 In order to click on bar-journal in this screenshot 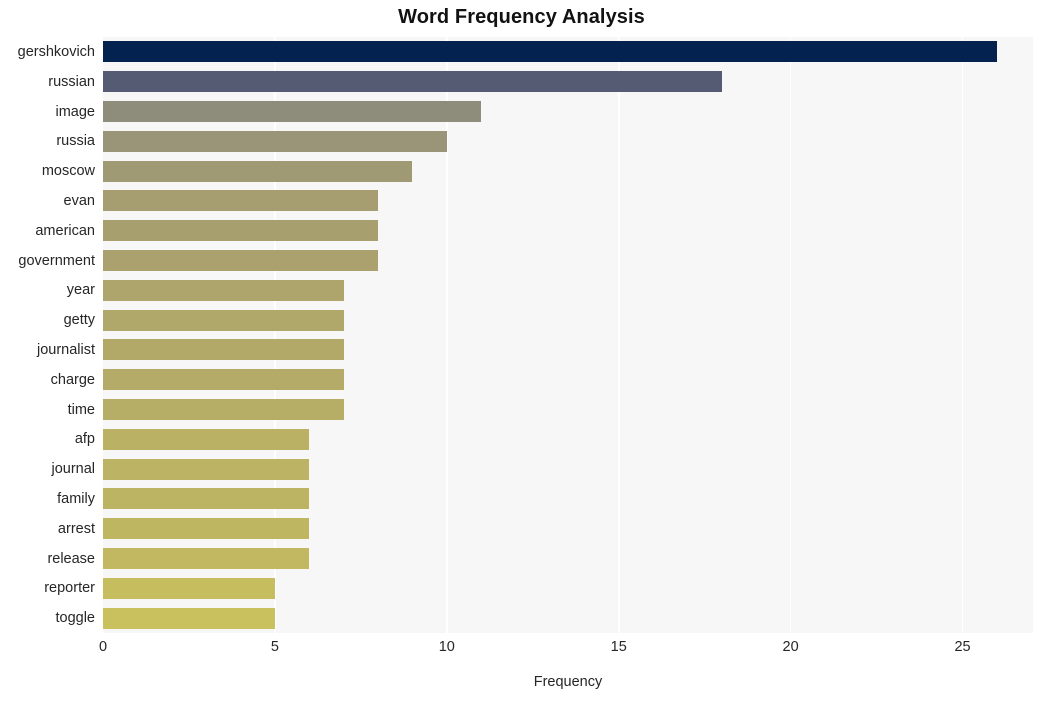, I will do `click(206, 469)`.